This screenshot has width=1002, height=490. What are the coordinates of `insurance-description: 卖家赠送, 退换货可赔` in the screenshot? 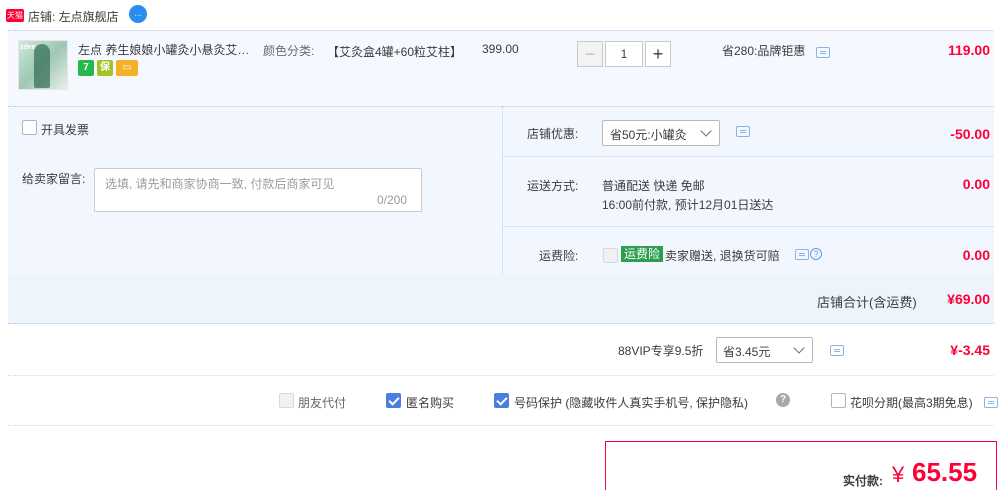 It's located at (722, 256).